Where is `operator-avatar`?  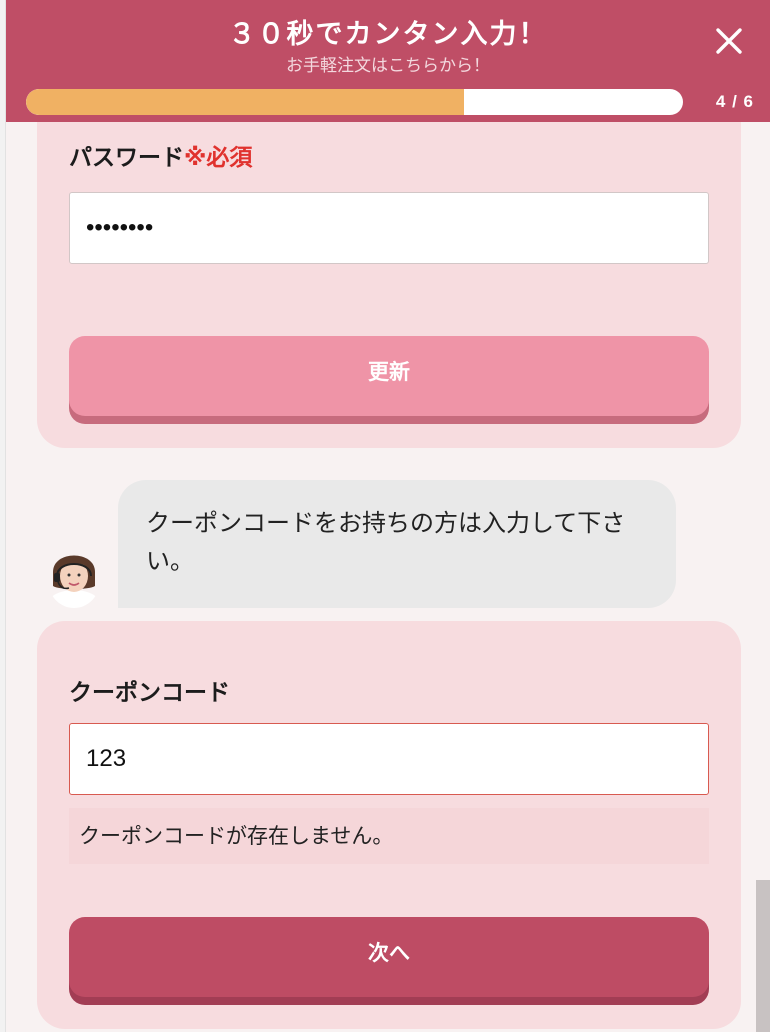
operator-avatar is located at coordinates (74, 575).